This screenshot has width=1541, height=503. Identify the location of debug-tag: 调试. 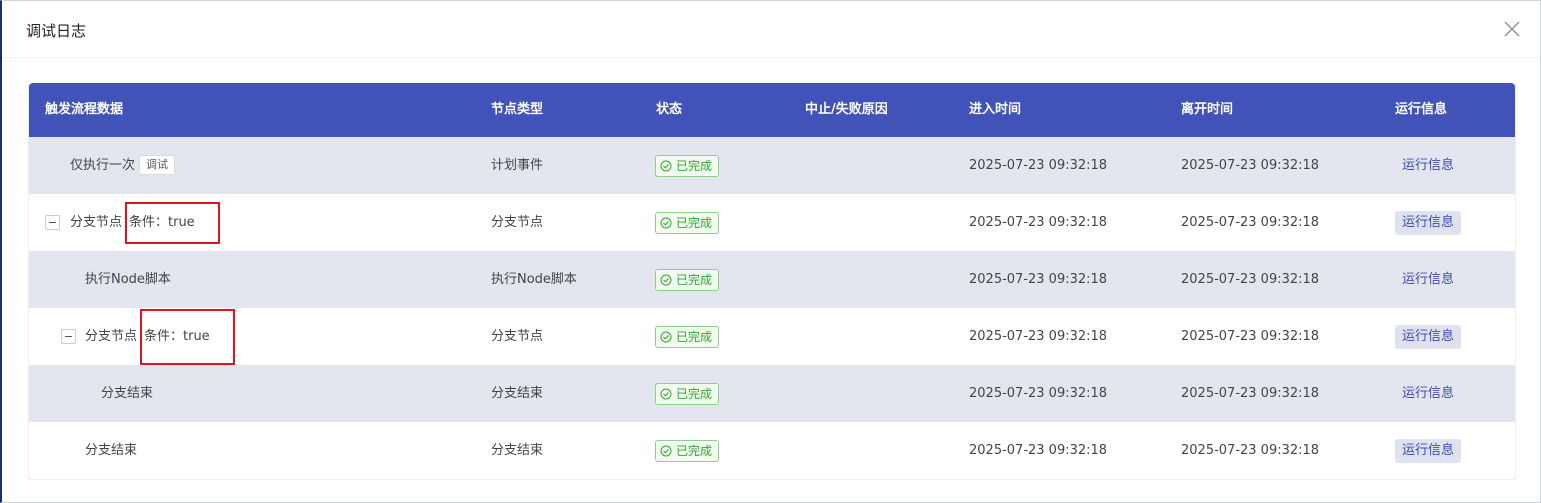
(157, 164).